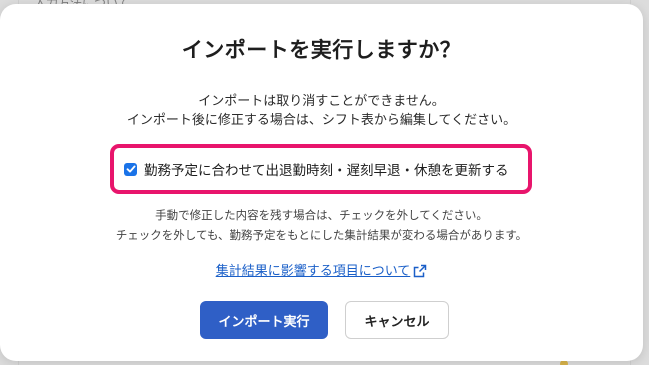 Image resolution: width=649 pixels, height=365 pixels. I want to click on checkmark-icon, so click(130, 169).